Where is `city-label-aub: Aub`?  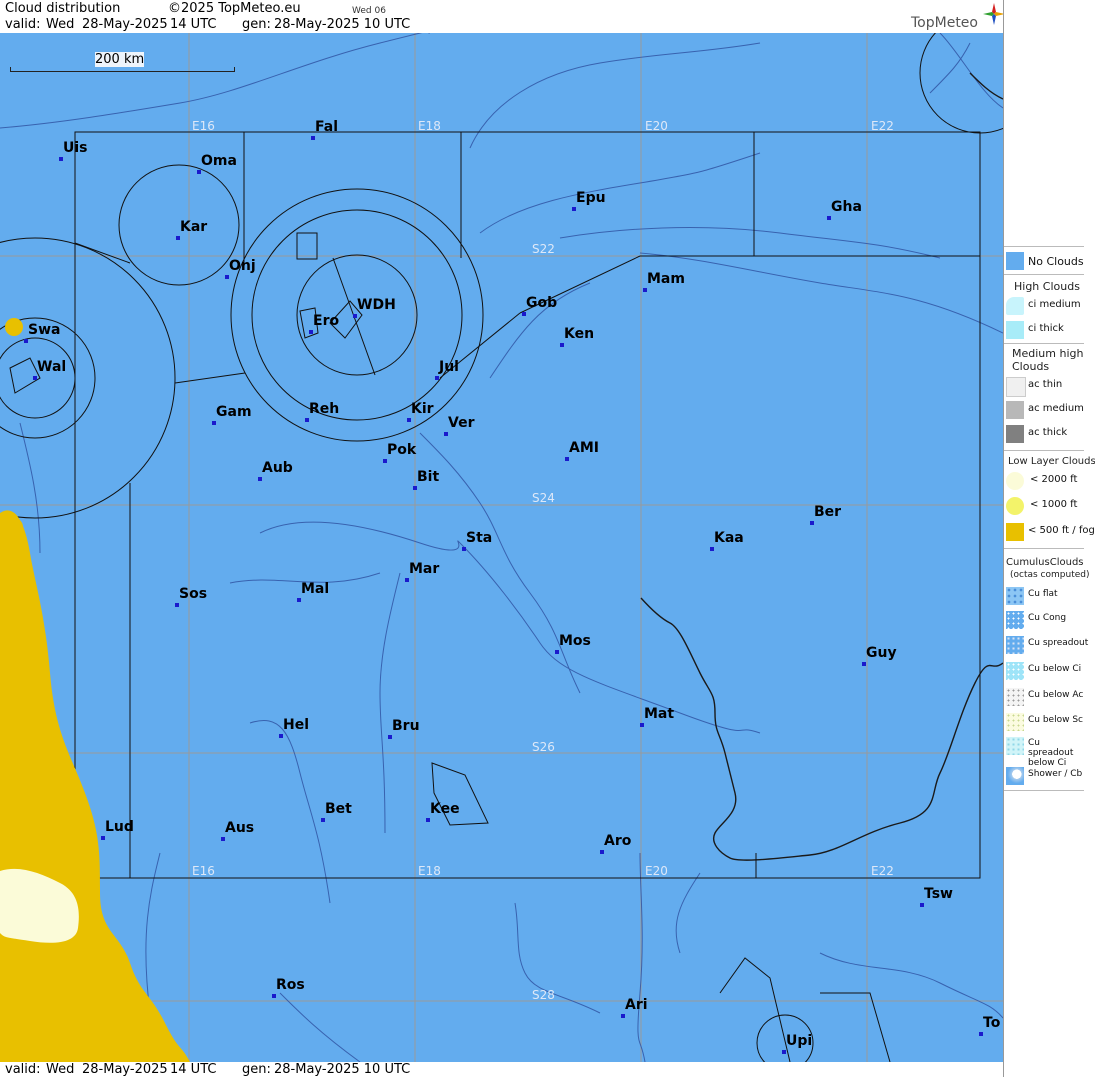 city-label-aub: Aub is located at coordinates (277, 468).